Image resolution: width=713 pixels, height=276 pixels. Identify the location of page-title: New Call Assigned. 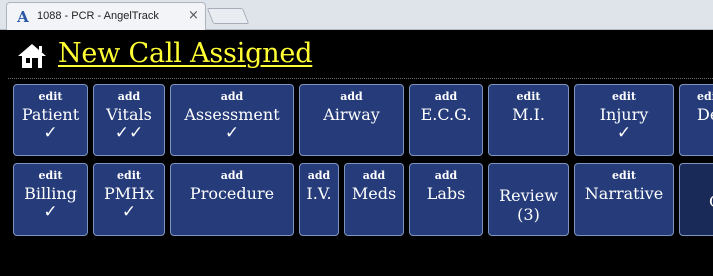
(185, 53).